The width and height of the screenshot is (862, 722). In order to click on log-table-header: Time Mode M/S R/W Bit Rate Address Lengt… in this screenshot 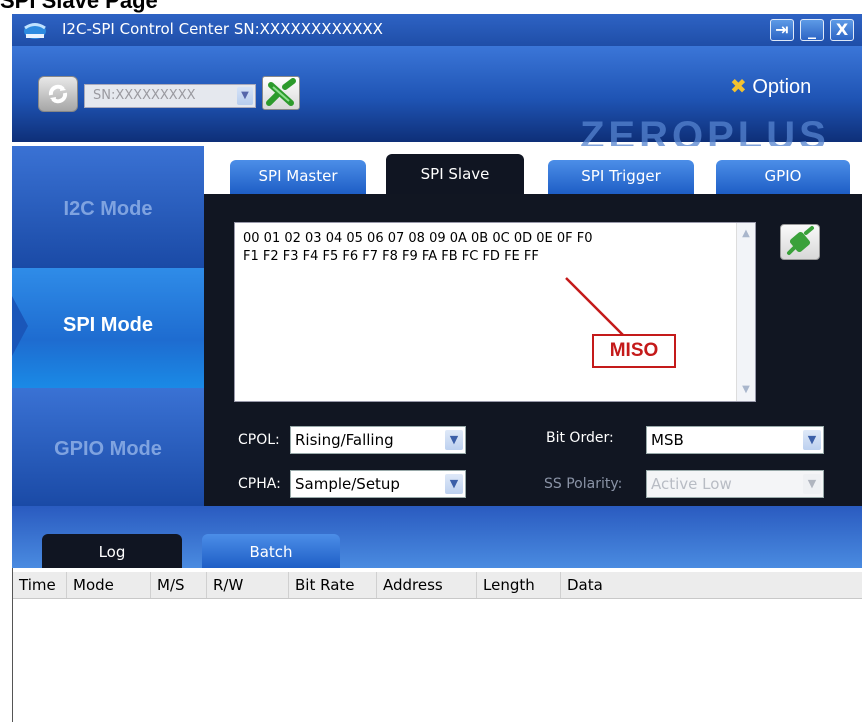, I will do `click(437, 585)`.